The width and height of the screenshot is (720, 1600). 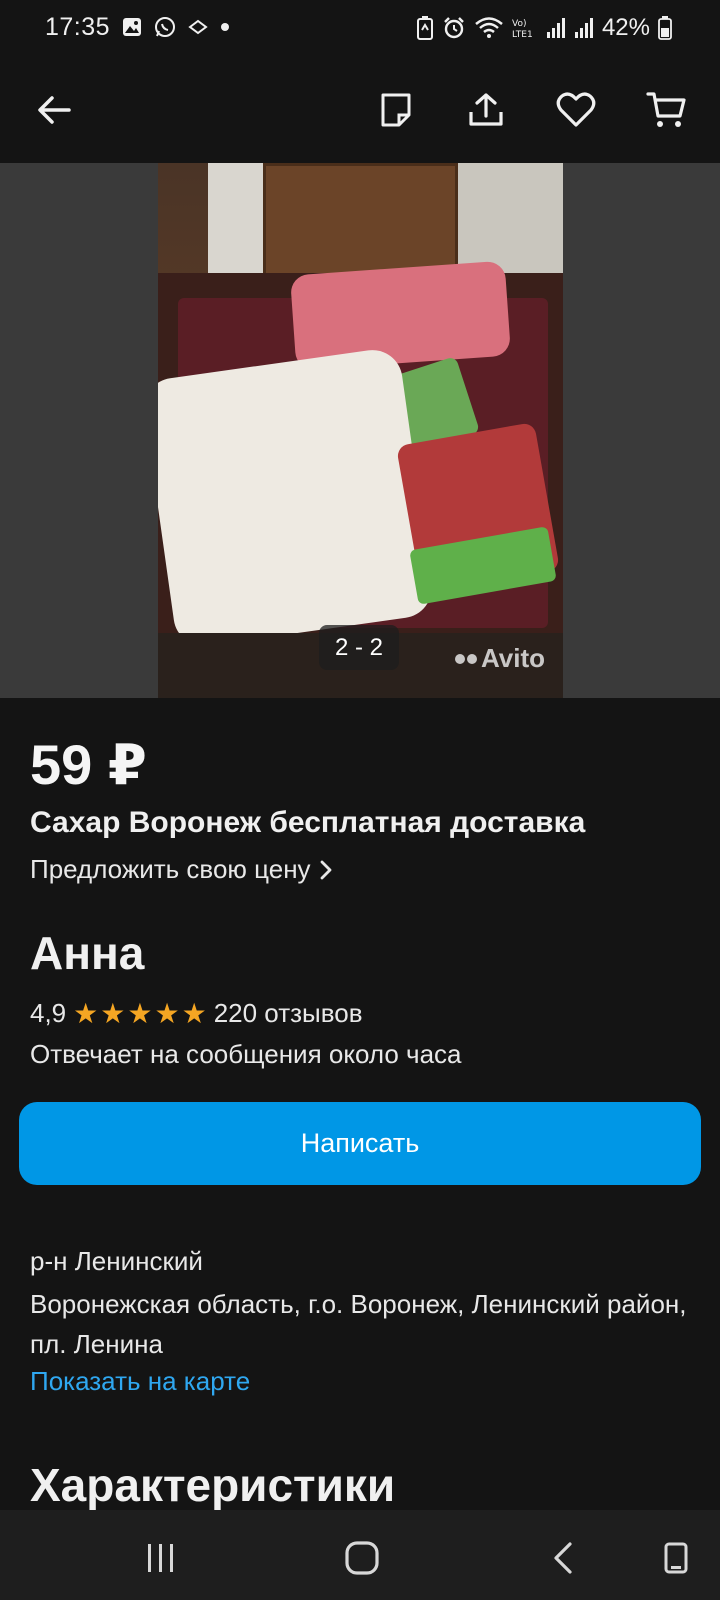 I want to click on back-arrow-icon, so click(x=54, y=110).